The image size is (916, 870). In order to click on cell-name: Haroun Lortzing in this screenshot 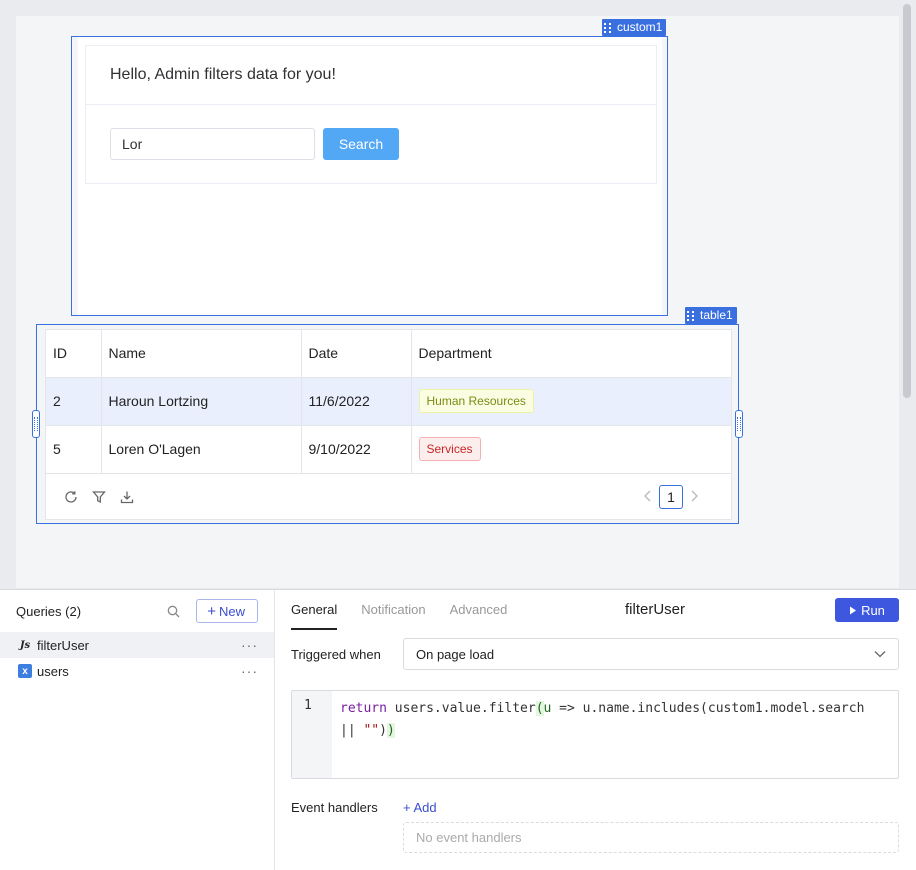, I will do `click(201, 401)`.